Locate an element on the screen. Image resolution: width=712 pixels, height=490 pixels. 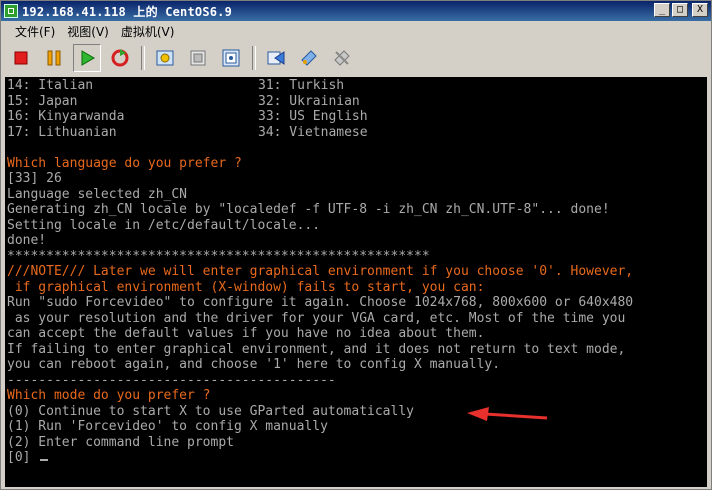
menu-vm: 虚拟机(V) is located at coordinates (148, 31).